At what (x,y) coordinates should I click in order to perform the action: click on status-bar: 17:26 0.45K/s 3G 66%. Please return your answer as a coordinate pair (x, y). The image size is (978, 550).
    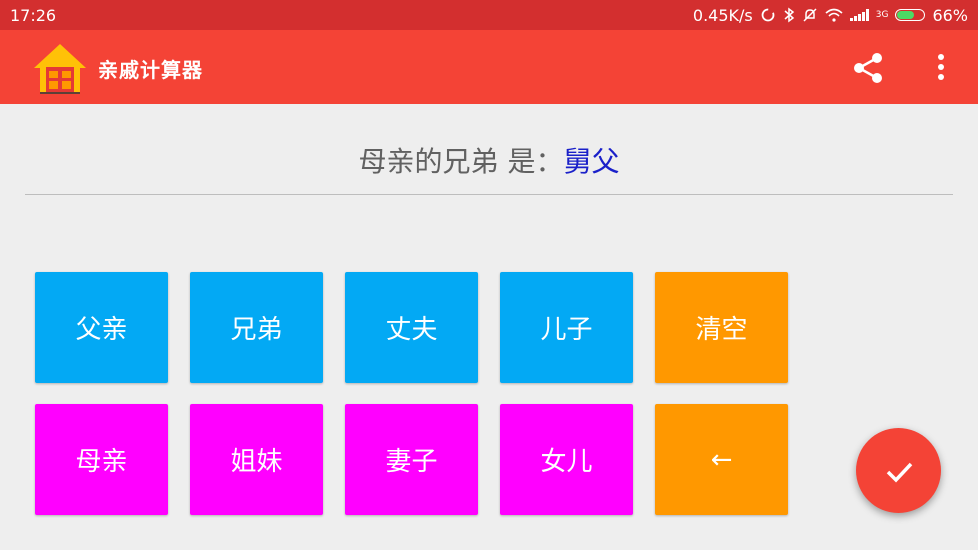
    Looking at the image, I should click on (489, 15).